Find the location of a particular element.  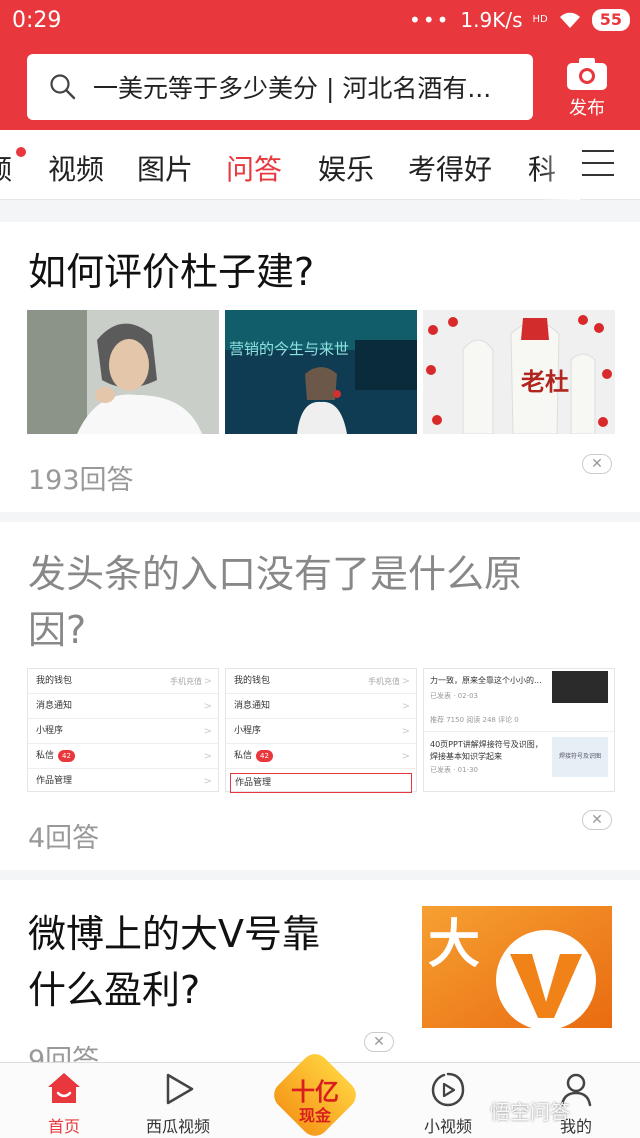

settings-screenshot: 我的钱包 手机充值 > 消息通知 > 小程序 > 私信 42 > 作品管理 > is located at coordinates (123, 730).